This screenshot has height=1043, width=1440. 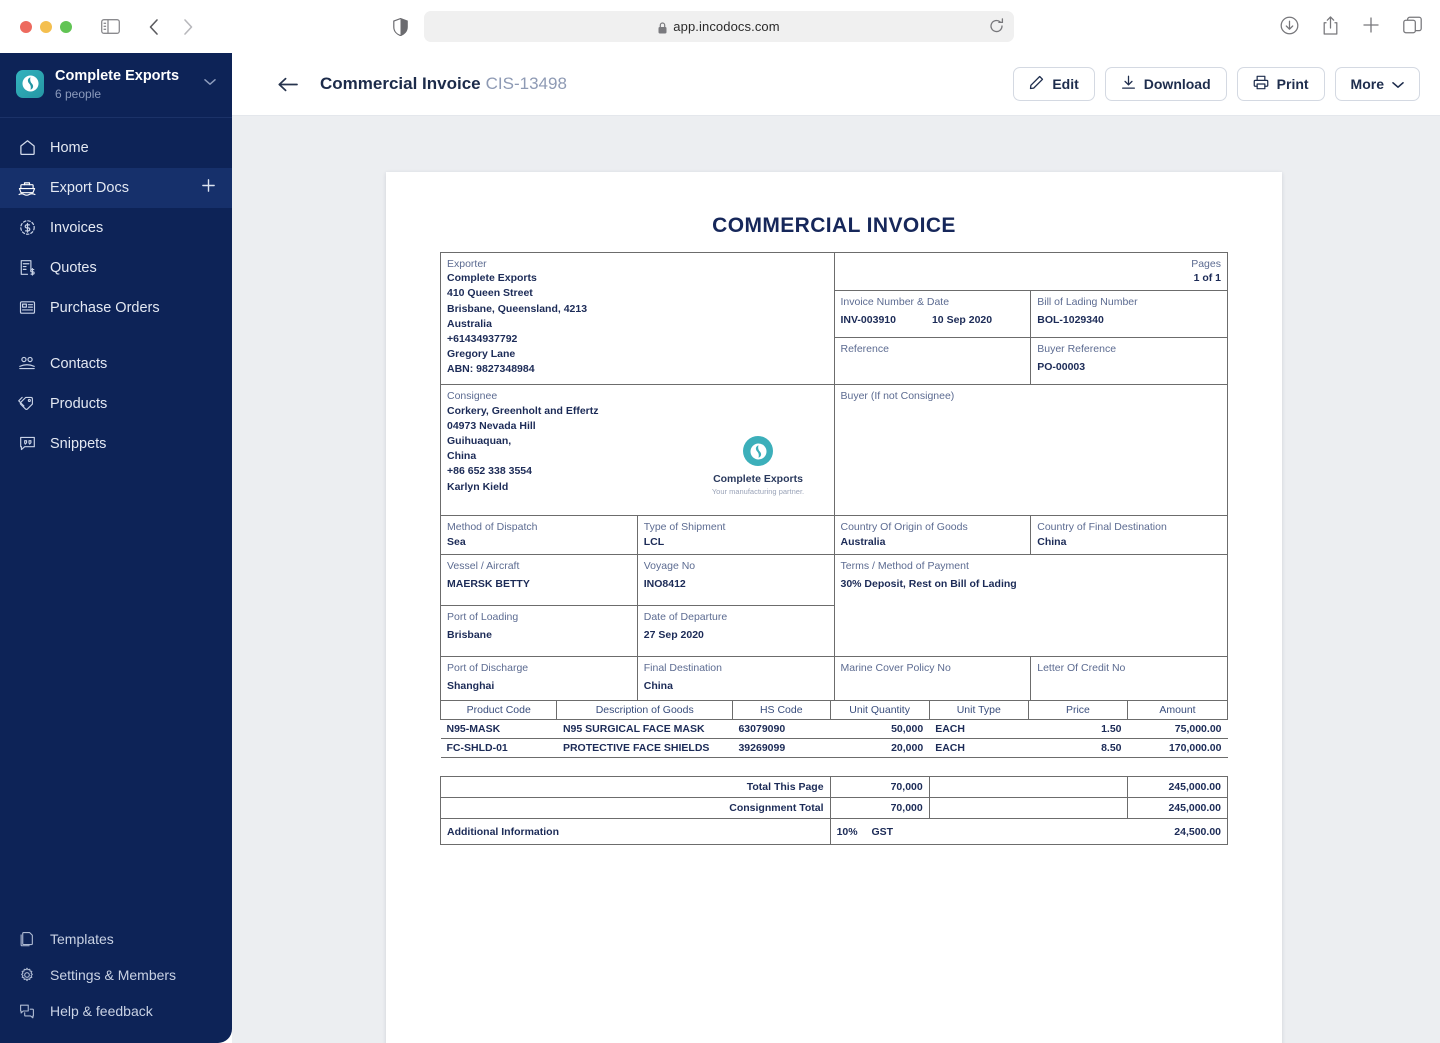 What do you see at coordinates (1030, 450) in the screenshot?
I see `buyer-cell: Buyer (If not Consignee)` at bounding box center [1030, 450].